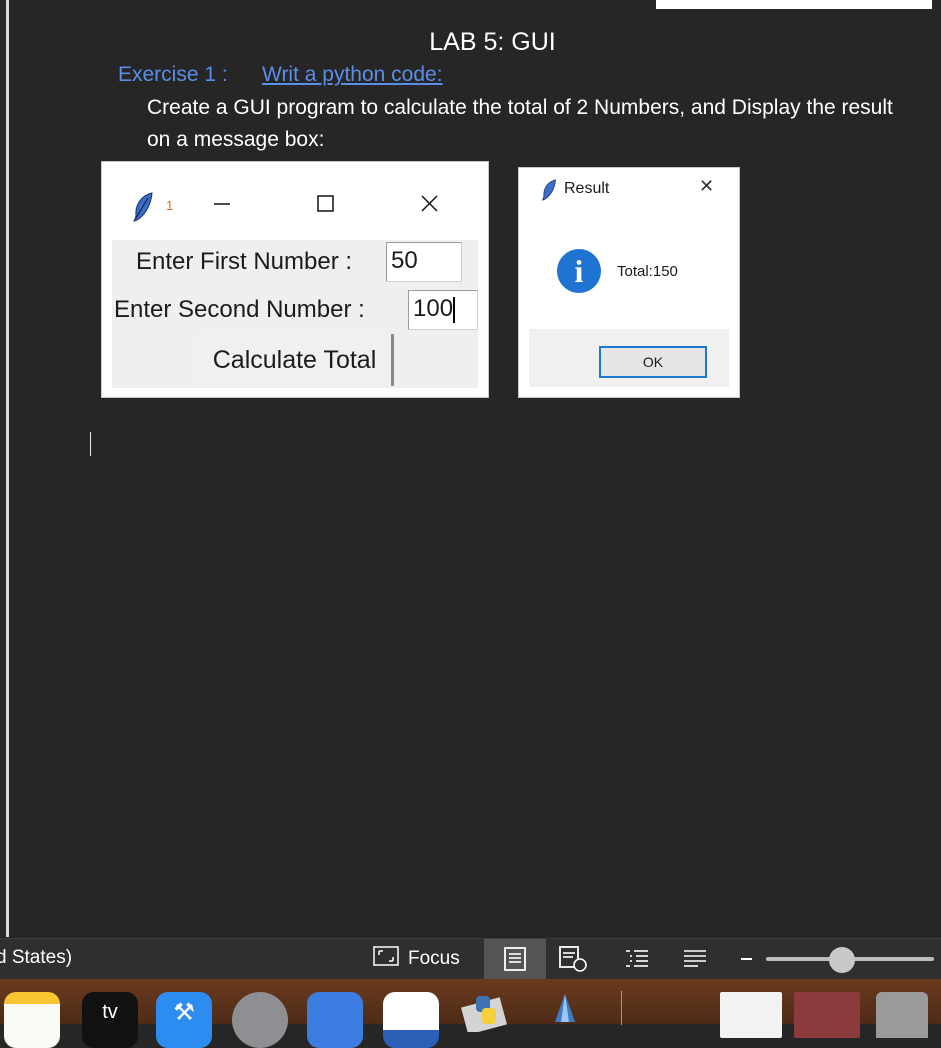 The width and height of the screenshot is (941, 1048). Describe the element at coordinates (794, 4) in the screenshot. I see `top-white-box` at that location.